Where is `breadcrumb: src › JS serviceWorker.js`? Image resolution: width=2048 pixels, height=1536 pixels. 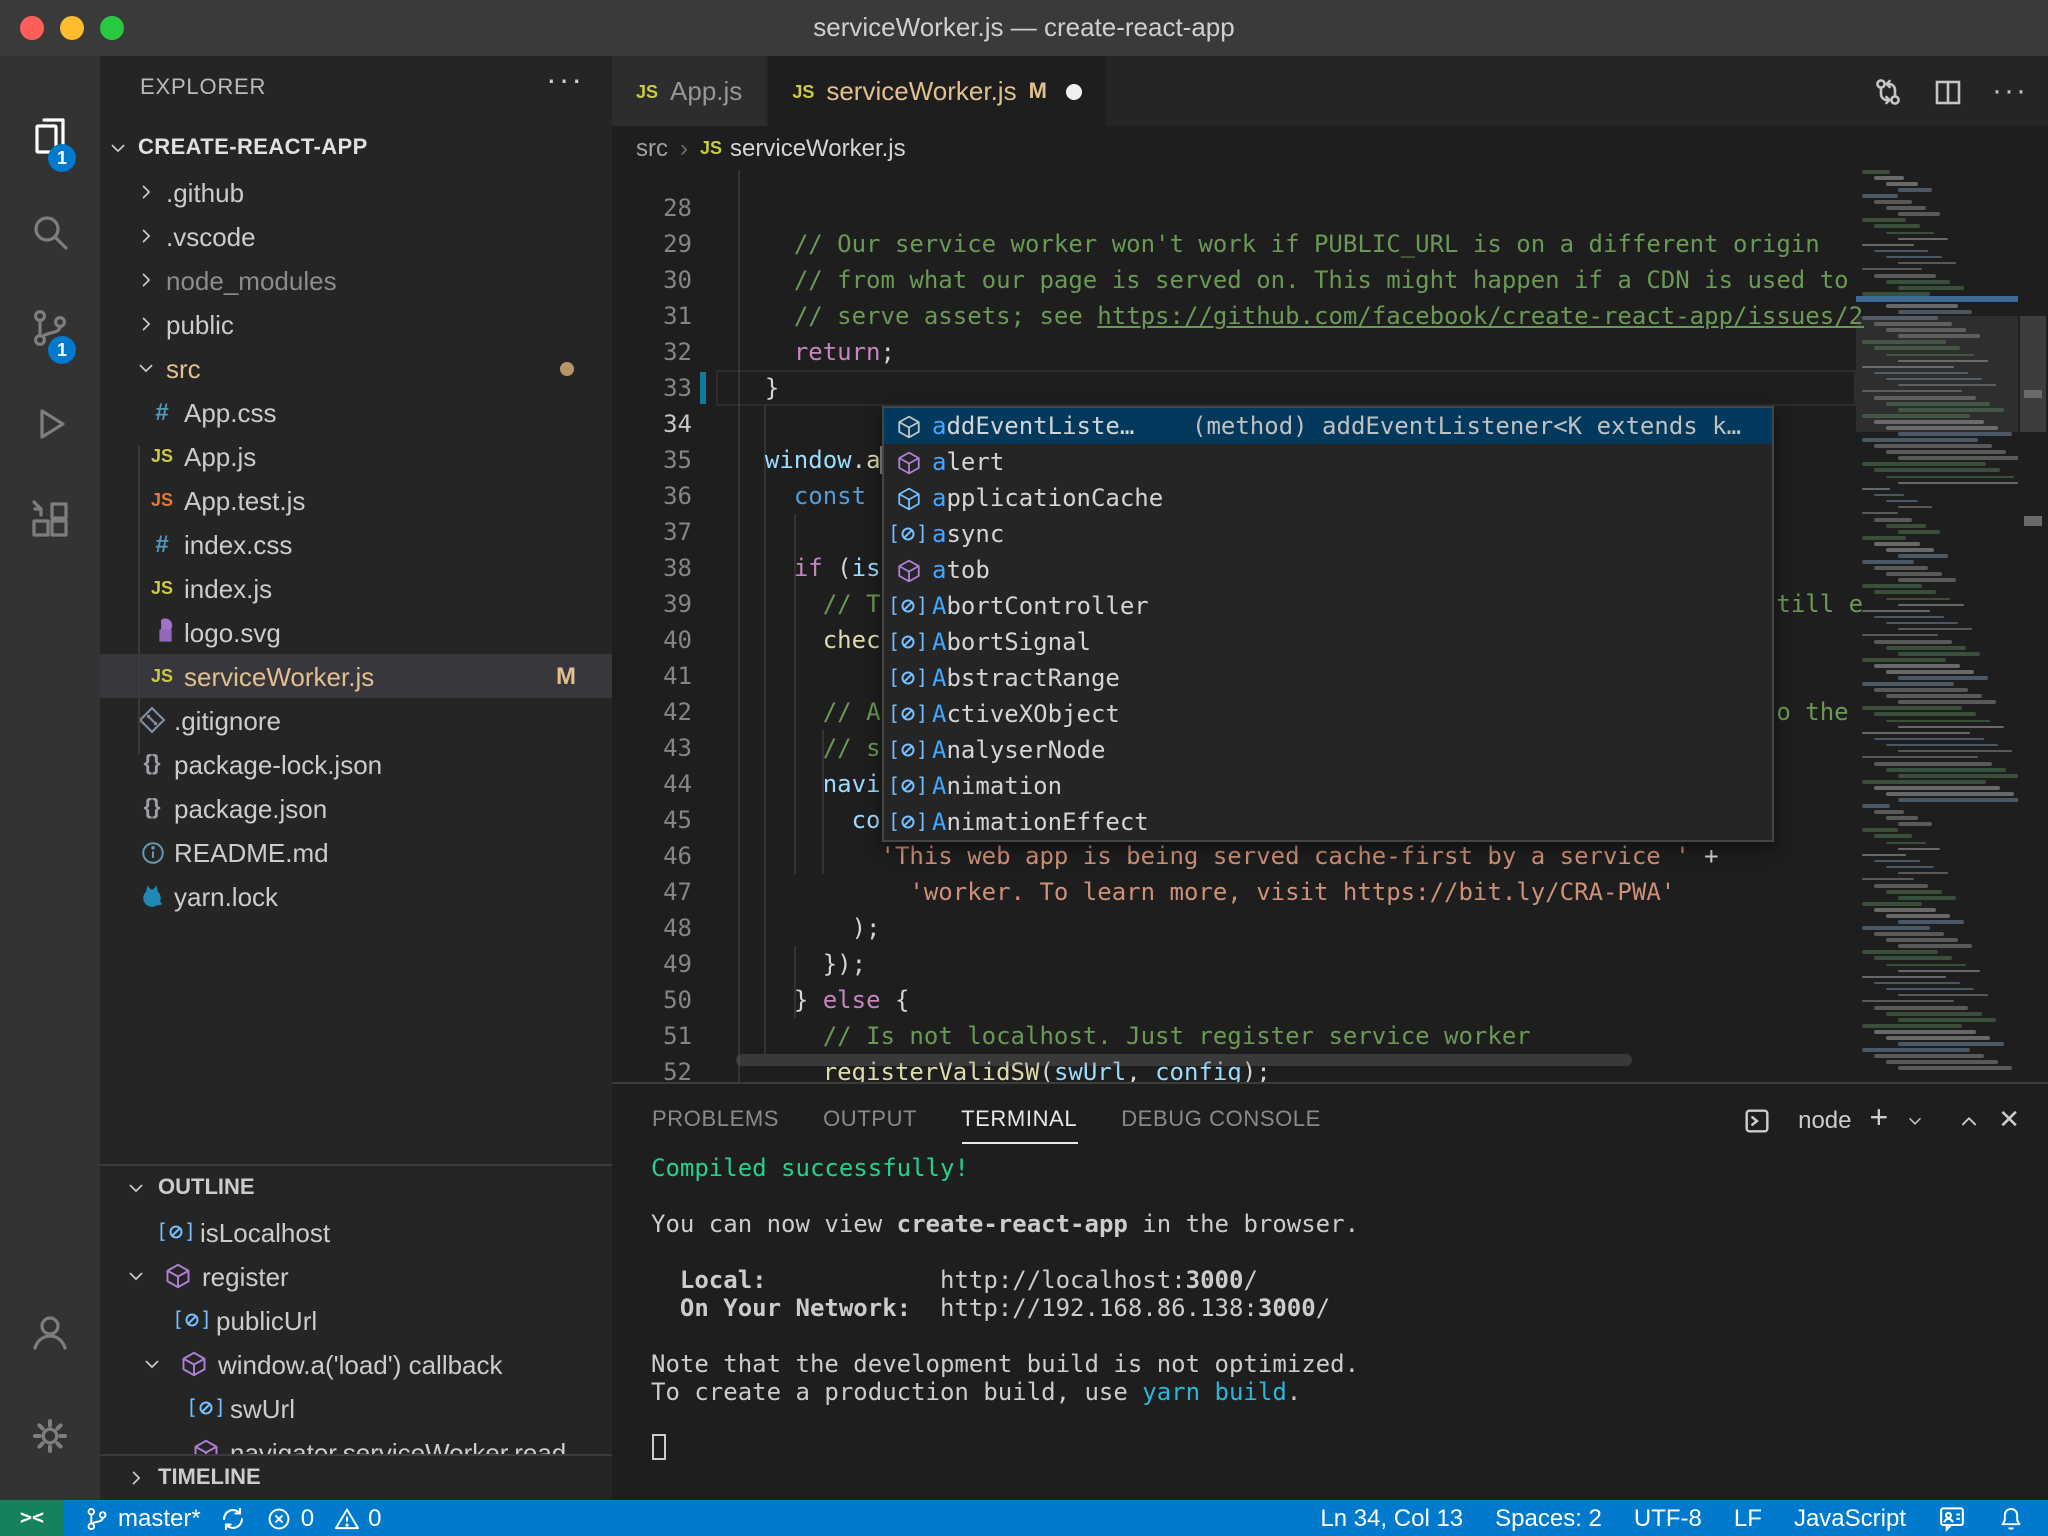
breadcrumb: src › JS serviceWorker.js is located at coordinates (1330, 148).